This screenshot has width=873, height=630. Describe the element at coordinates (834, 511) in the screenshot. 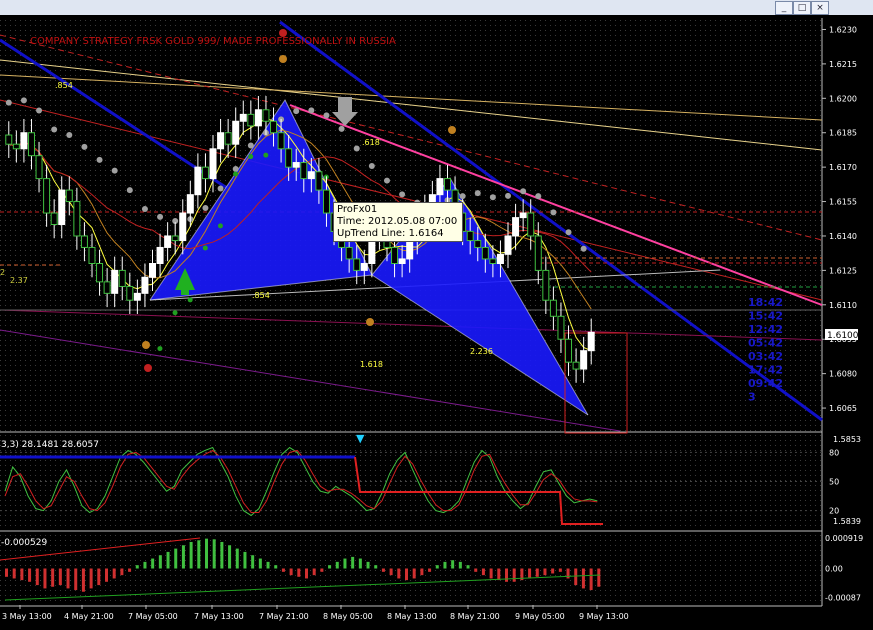

I see `stochastic-tick-label: 20` at that location.